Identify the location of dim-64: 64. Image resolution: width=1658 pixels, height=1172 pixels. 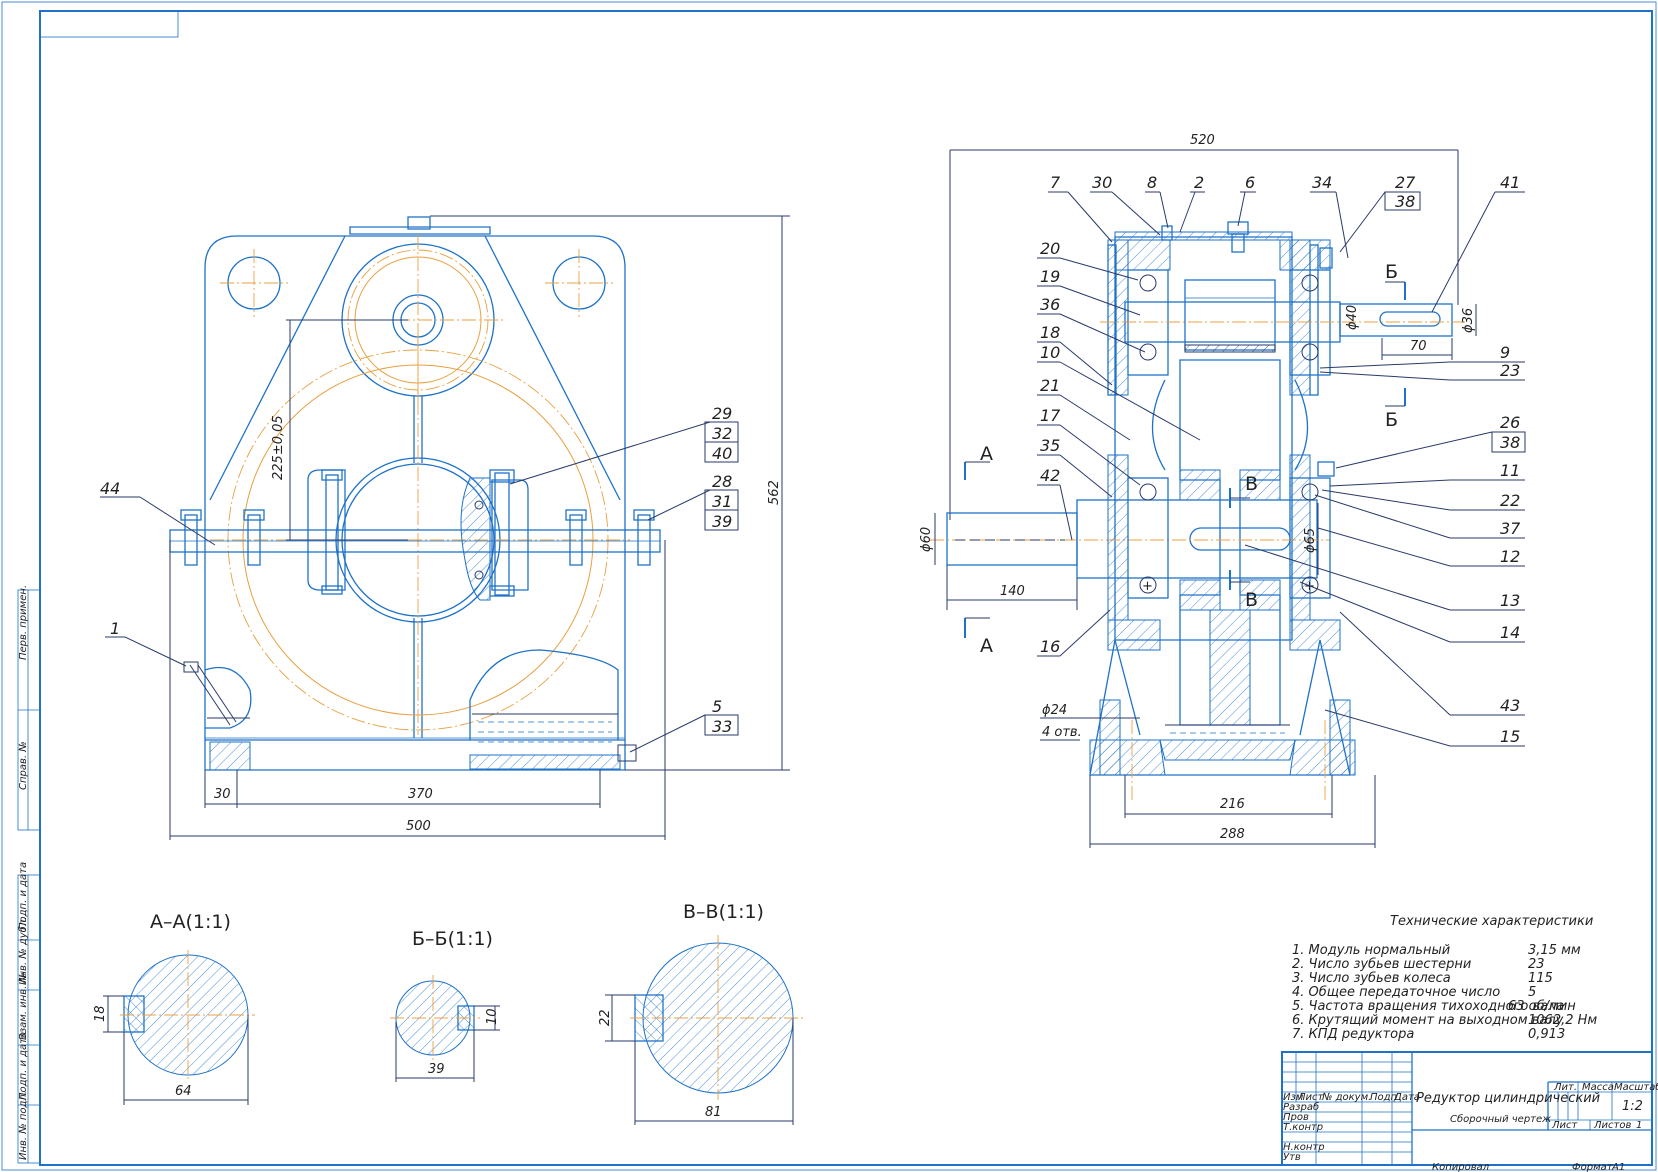
(183, 1091).